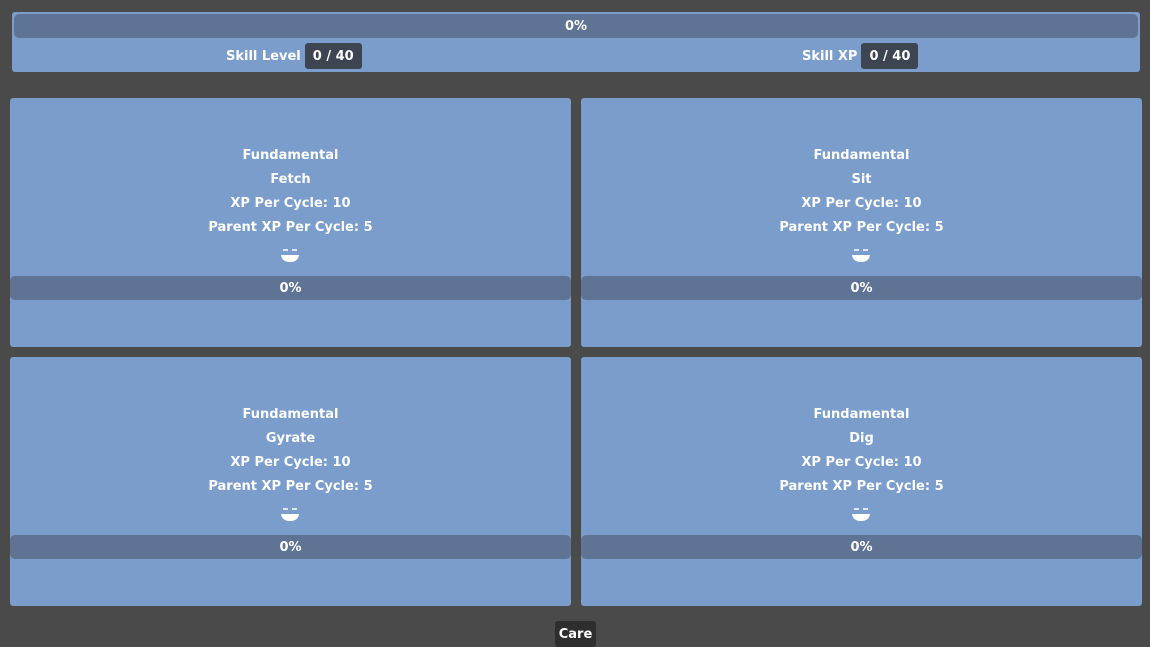  I want to click on skill-progress-bar: 0%, so click(576, 26).